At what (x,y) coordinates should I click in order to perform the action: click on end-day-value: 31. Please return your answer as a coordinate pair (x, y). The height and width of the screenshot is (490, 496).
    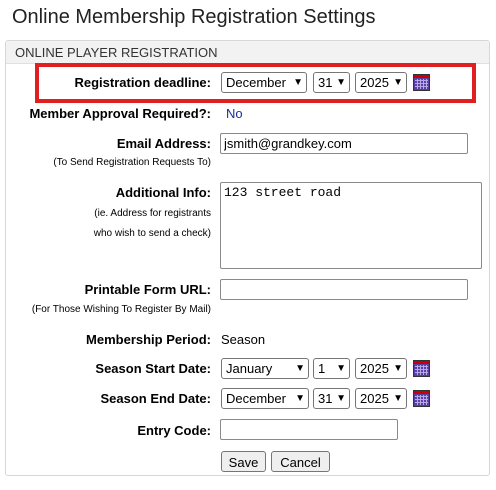
    Looking at the image, I should click on (325, 398).